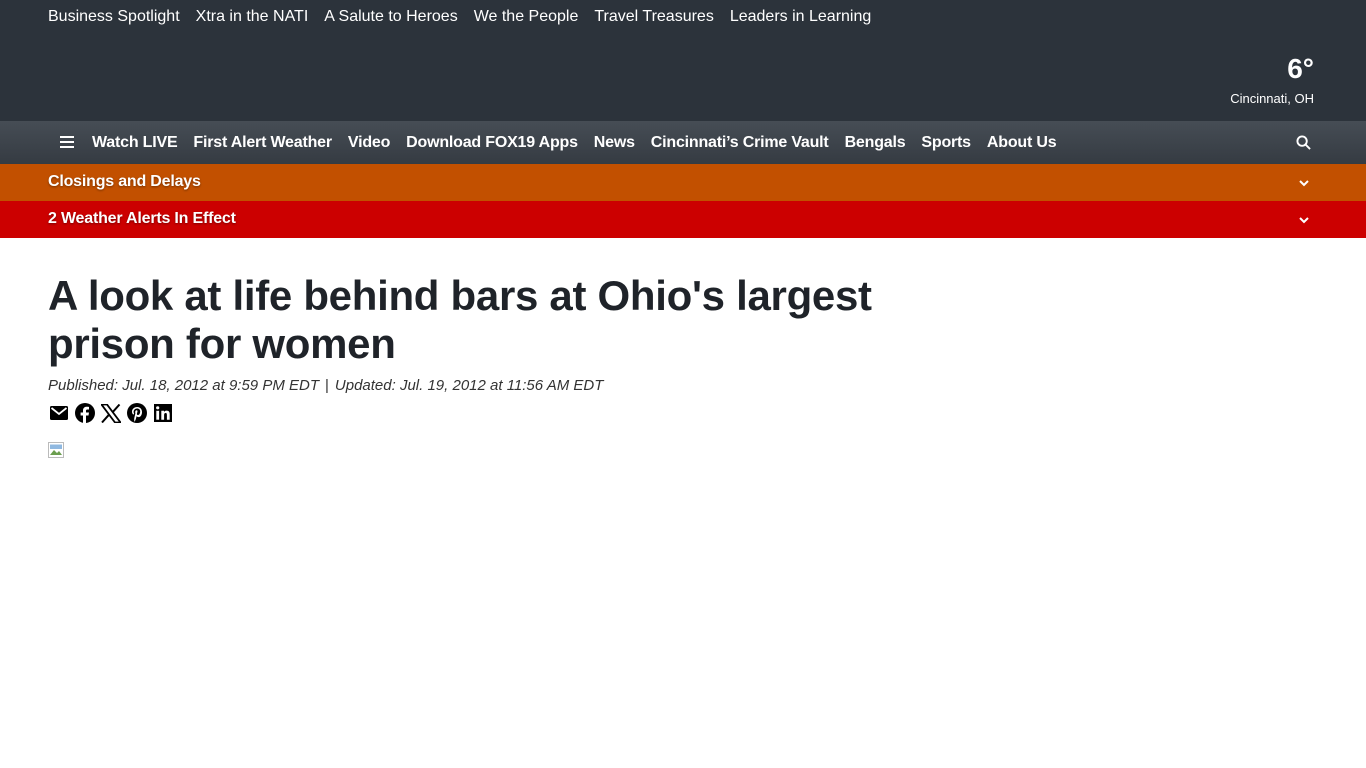  I want to click on email-icon-svg, so click(59, 413).